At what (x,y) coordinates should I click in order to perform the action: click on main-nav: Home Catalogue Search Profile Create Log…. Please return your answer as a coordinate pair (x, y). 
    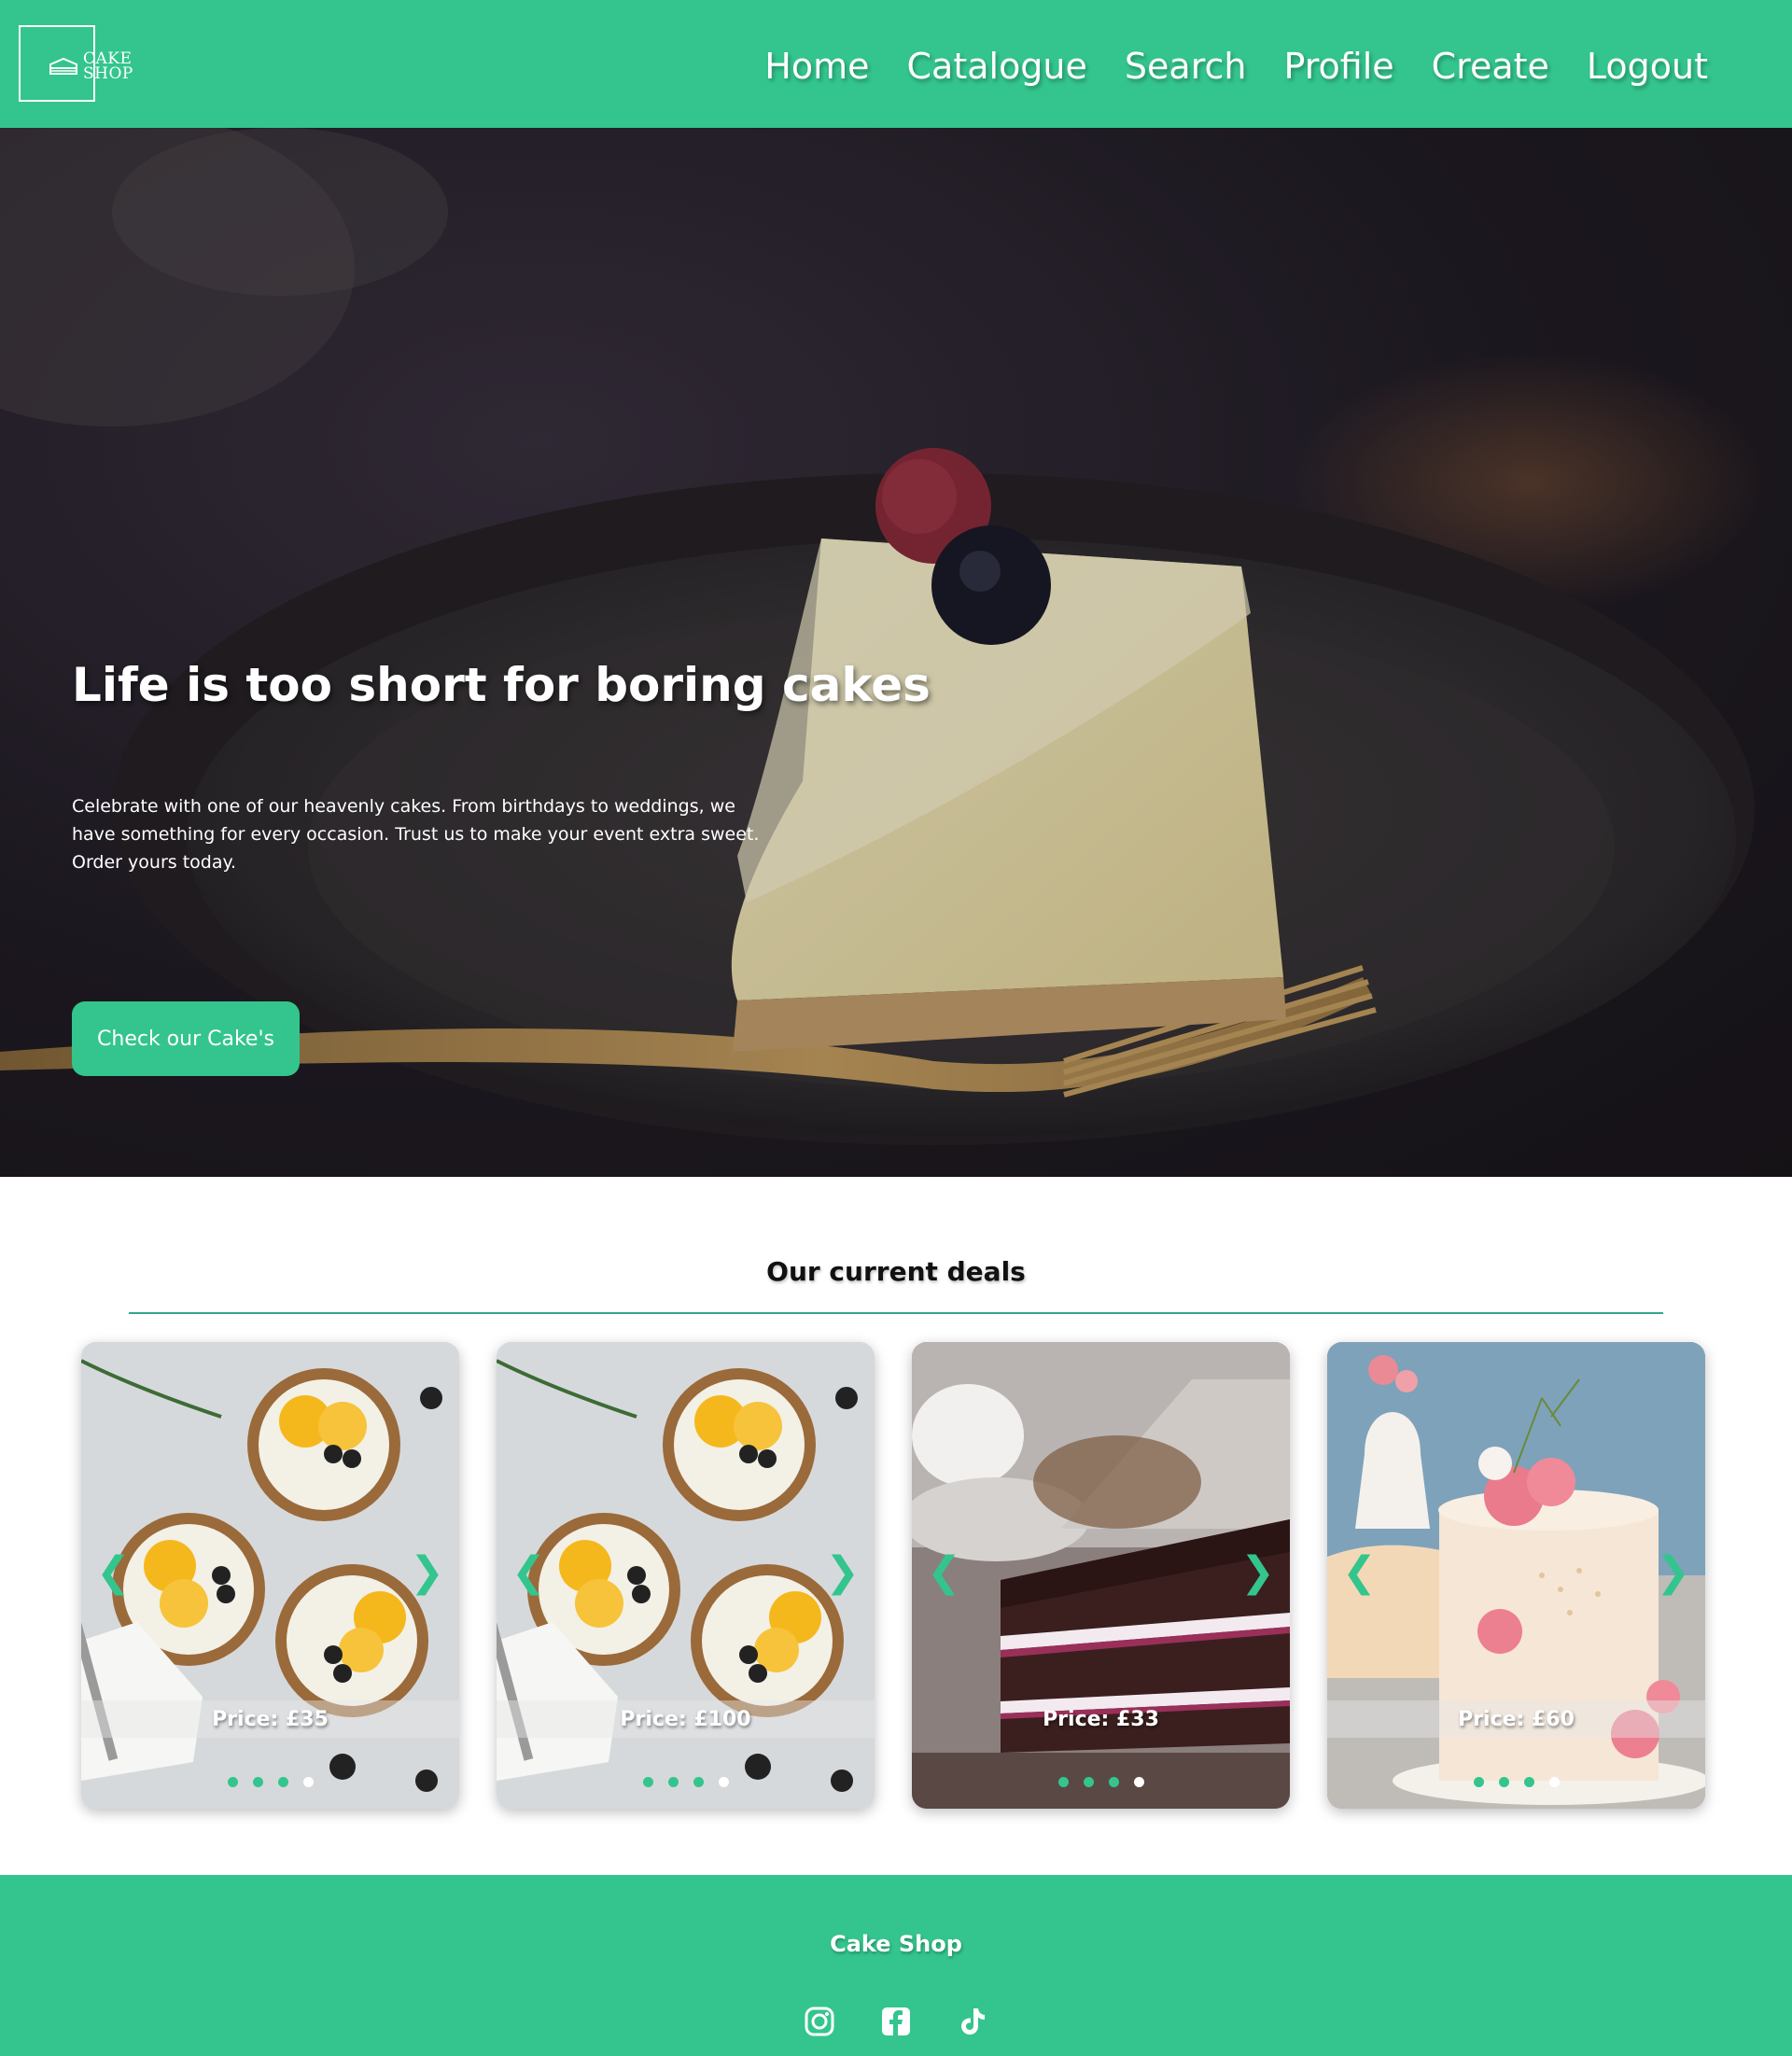
    Looking at the image, I should click on (1236, 66).